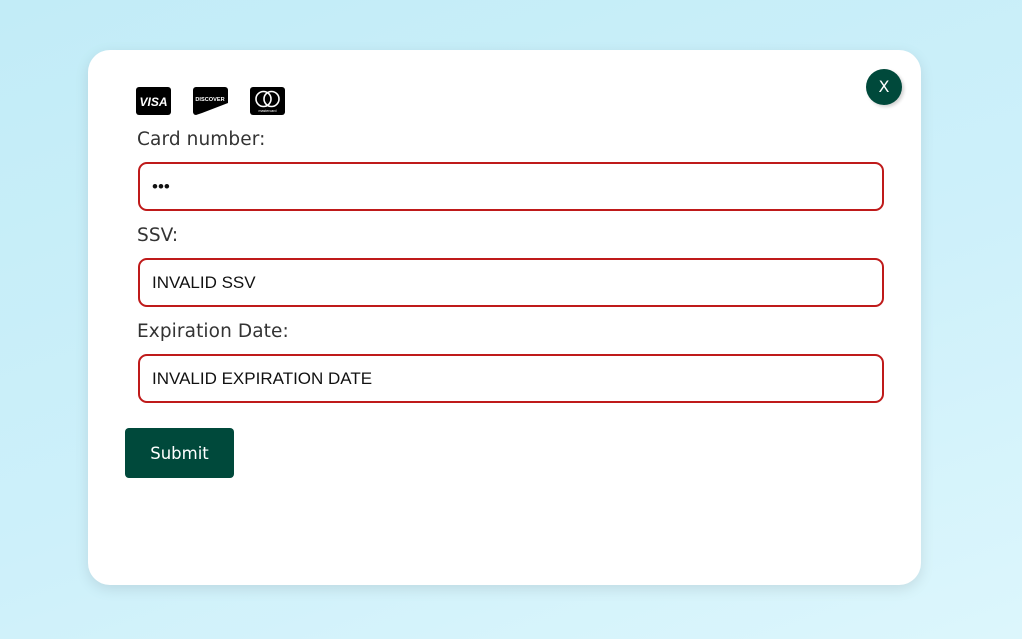 This screenshot has height=639, width=1022. Describe the element at coordinates (884, 87) in the screenshot. I see `close-button: X` at that location.